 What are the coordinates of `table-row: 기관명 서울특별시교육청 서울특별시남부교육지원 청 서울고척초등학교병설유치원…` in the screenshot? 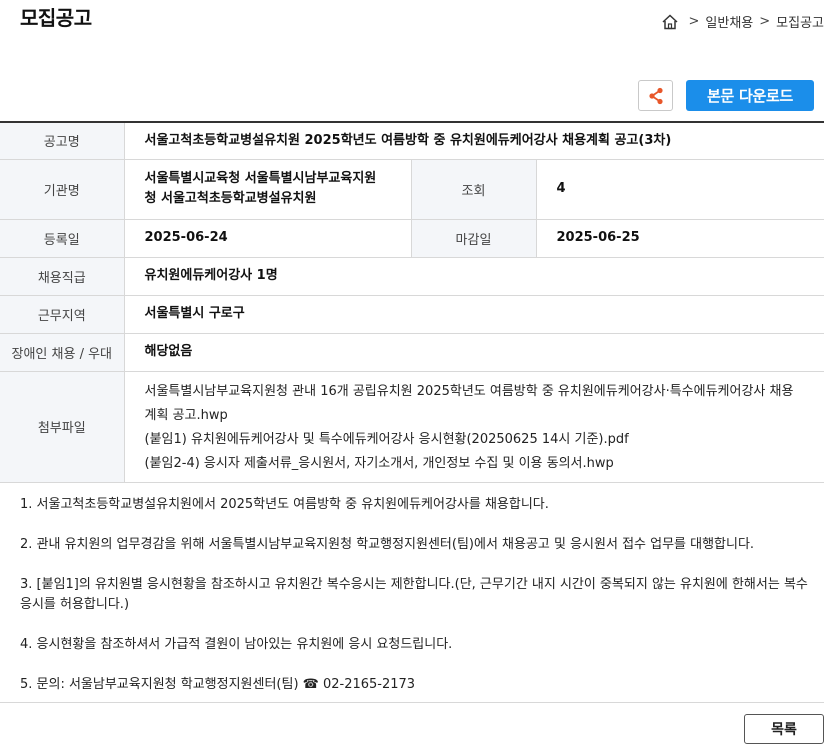 It's located at (412, 189).